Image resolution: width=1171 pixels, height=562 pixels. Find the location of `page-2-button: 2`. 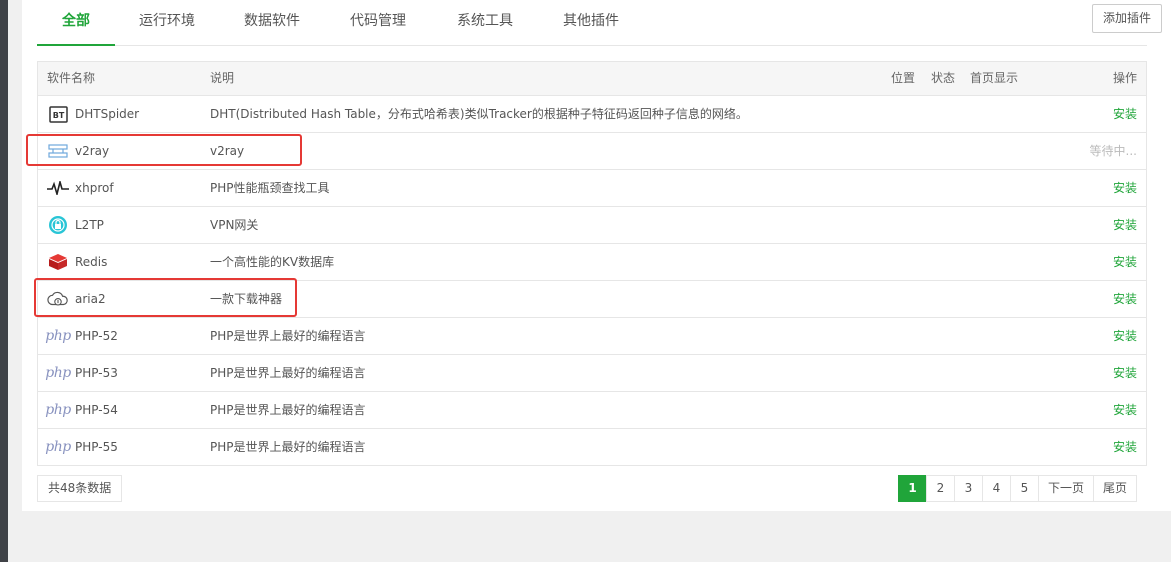

page-2-button: 2 is located at coordinates (940, 488).